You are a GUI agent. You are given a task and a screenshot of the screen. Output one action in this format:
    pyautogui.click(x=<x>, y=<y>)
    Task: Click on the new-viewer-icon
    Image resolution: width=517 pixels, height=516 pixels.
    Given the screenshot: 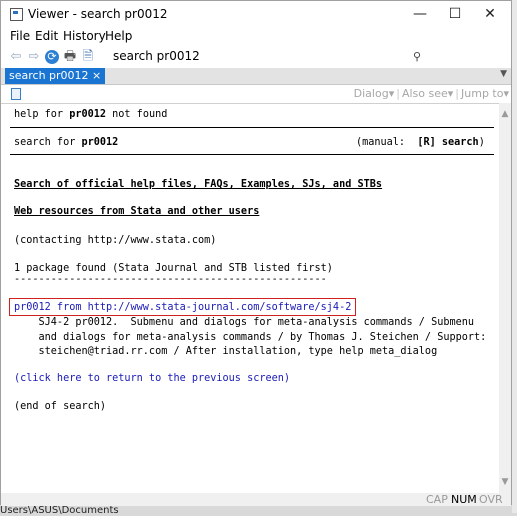 What is the action you would take?
    pyautogui.click(x=16, y=94)
    